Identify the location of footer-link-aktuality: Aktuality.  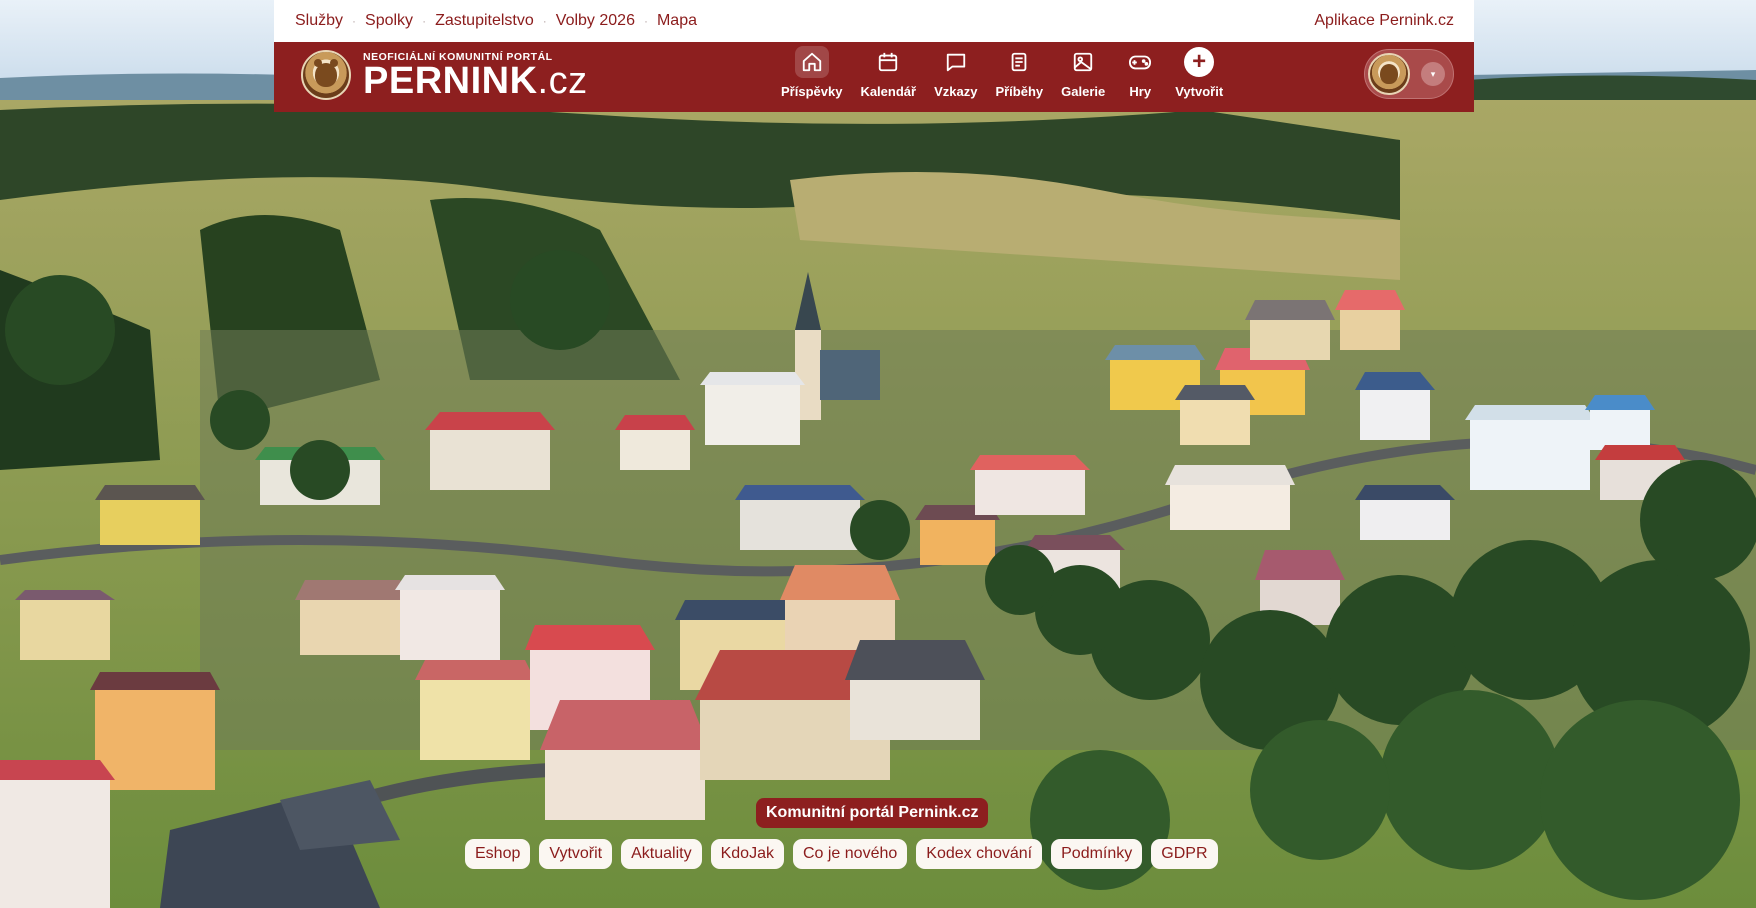
(661, 854).